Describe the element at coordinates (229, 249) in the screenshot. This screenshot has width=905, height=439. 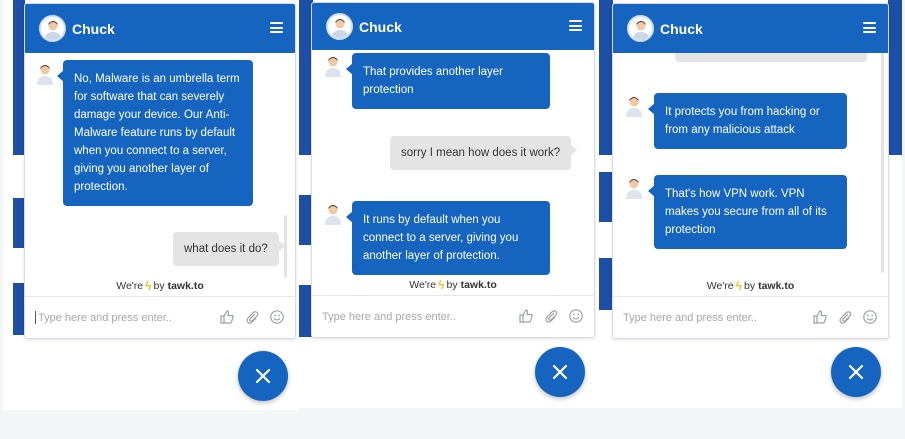
I see `user-message: what does it do?` at that location.